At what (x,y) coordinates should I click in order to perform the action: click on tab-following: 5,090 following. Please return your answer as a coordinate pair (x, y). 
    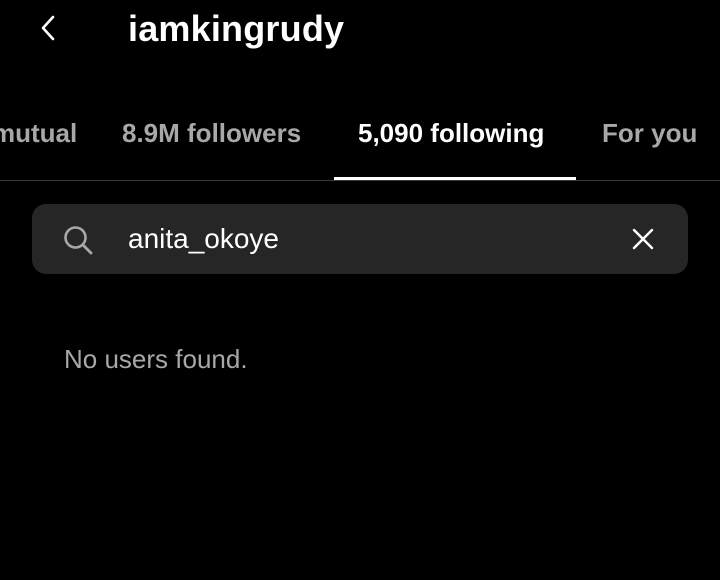
    Looking at the image, I should click on (451, 133).